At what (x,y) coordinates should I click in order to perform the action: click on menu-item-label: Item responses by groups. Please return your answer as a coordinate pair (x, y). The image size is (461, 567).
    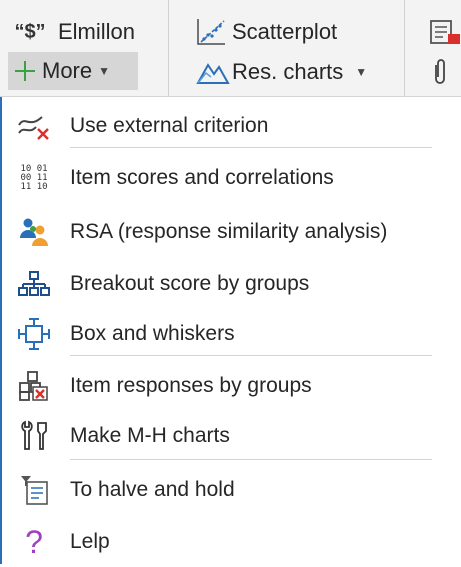
    Looking at the image, I should click on (191, 385).